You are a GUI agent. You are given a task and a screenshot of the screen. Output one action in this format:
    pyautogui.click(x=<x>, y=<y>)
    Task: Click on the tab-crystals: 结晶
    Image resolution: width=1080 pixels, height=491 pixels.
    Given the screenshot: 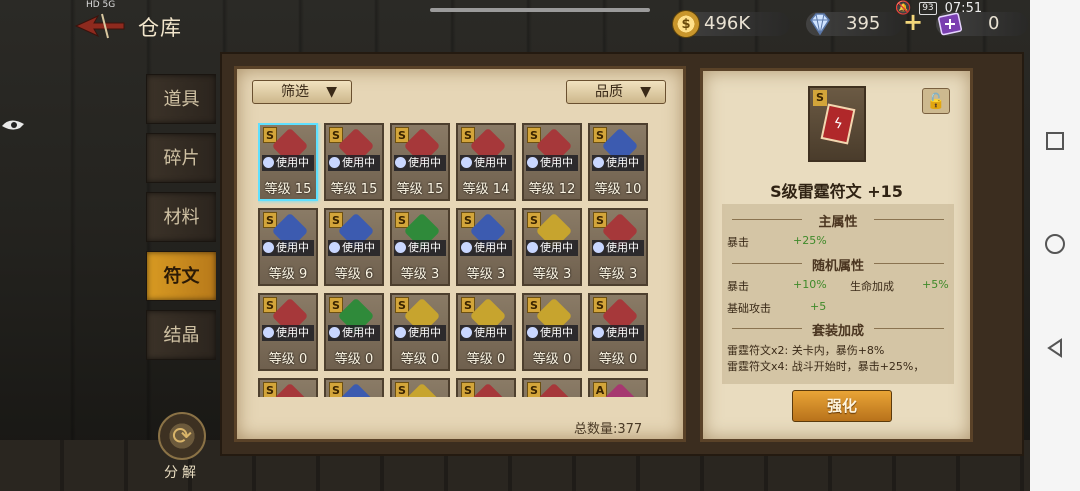 What is the action you would take?
    pyautogui.click(x=181, y=335)
    